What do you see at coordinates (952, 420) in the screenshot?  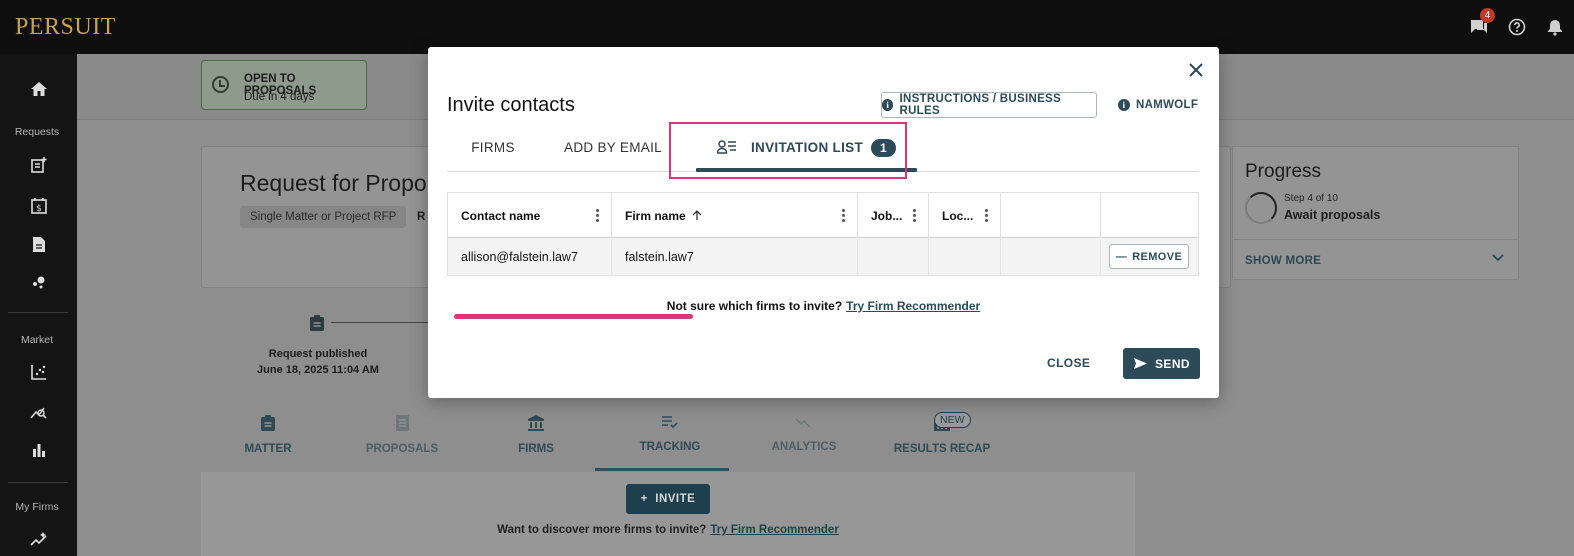 I see `new-badge: NEW` at bounding box center [952, 420].